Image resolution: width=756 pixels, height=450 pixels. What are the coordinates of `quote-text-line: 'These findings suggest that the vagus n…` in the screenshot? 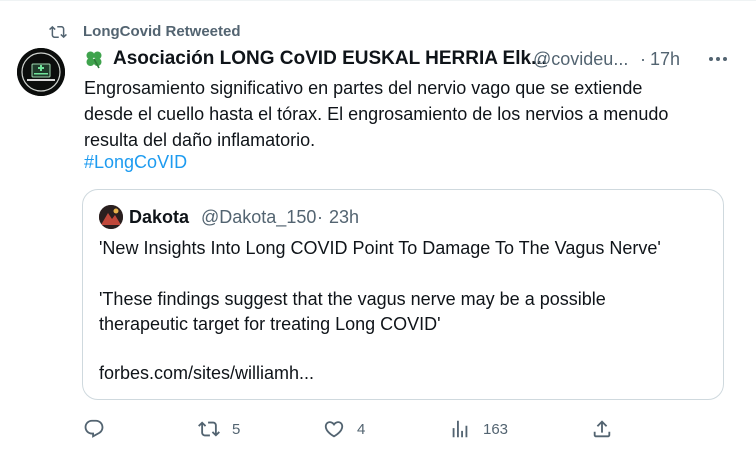 It's located at (352, 299).